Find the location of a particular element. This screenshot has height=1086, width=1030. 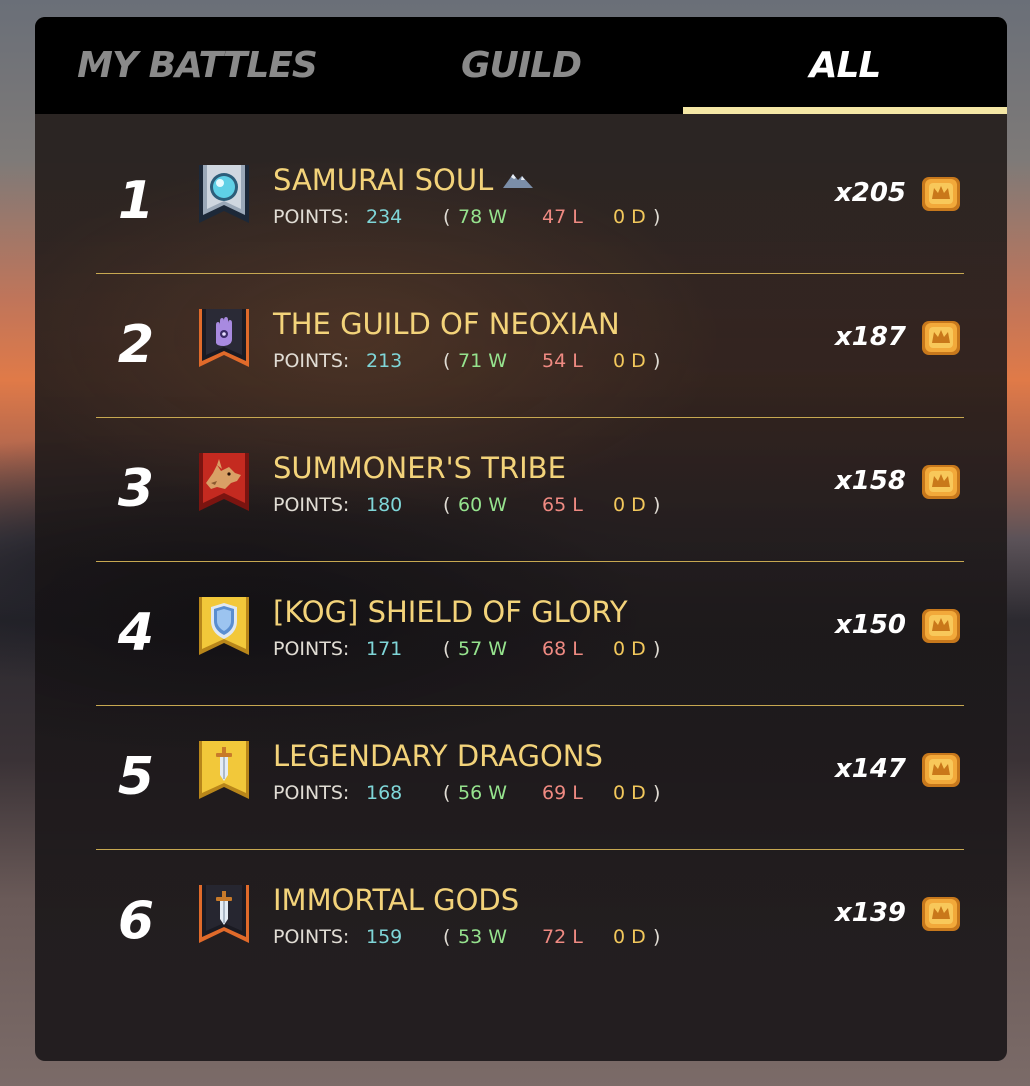

guild-name-line: LEGENDARY DRAGONS is located at coordinates (438, 756).